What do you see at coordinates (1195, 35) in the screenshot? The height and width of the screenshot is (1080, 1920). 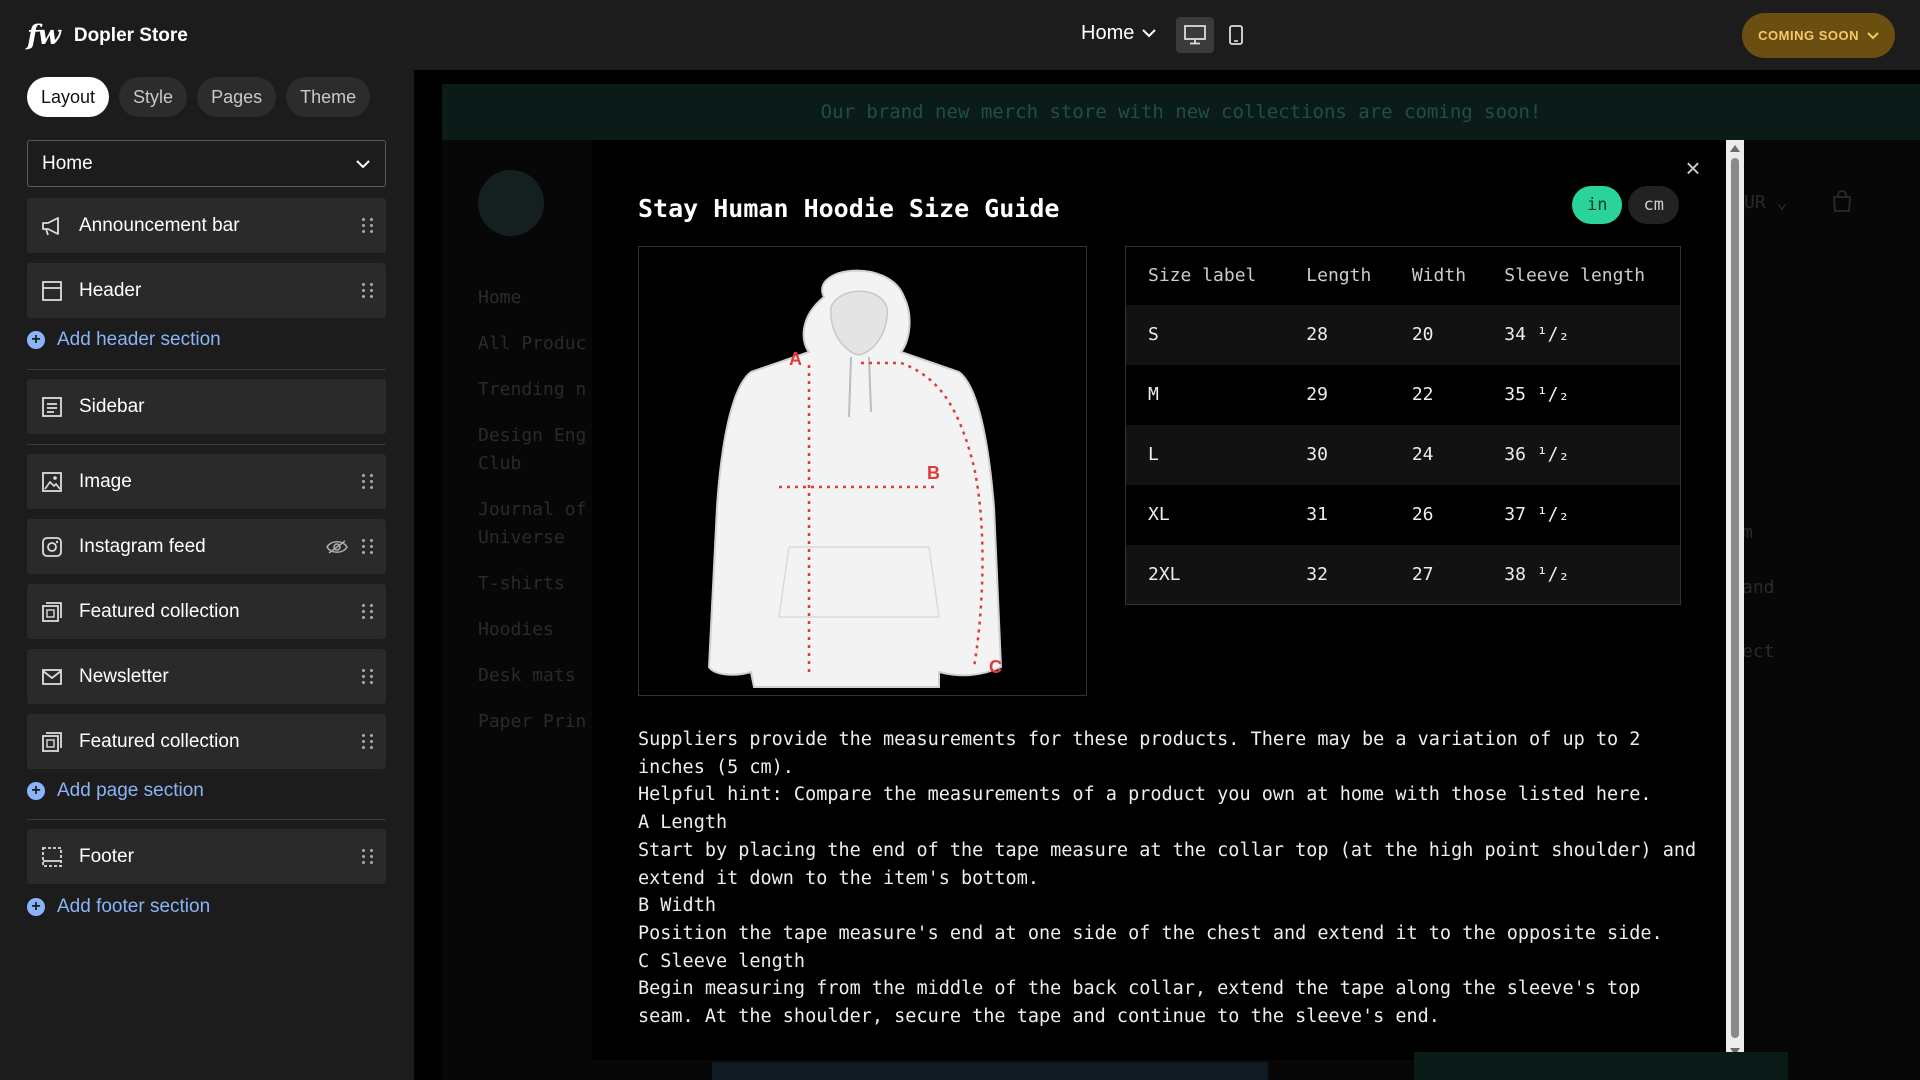 I see `desktop-view-button` at bounding box center [1195, 35].